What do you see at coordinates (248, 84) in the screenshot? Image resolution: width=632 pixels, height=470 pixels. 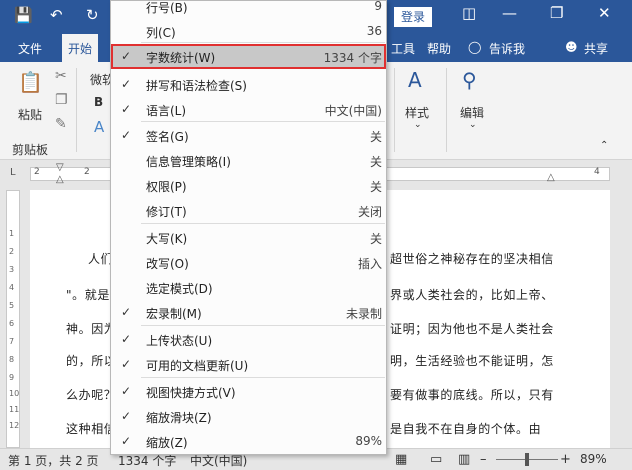 I see `menu-item-spelling-grammar: ✓ 拼写和语法检查(S)` at bounding box center [248, 84].